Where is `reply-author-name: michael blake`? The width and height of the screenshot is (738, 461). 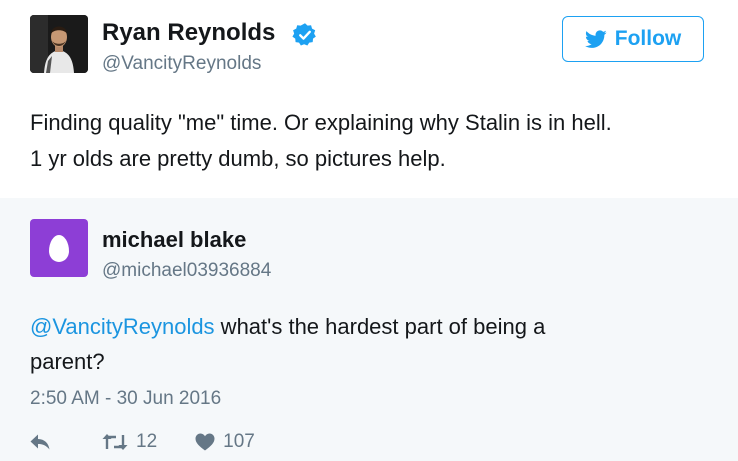
reply-author-name: michael blake is located at coordinates (174, 240).